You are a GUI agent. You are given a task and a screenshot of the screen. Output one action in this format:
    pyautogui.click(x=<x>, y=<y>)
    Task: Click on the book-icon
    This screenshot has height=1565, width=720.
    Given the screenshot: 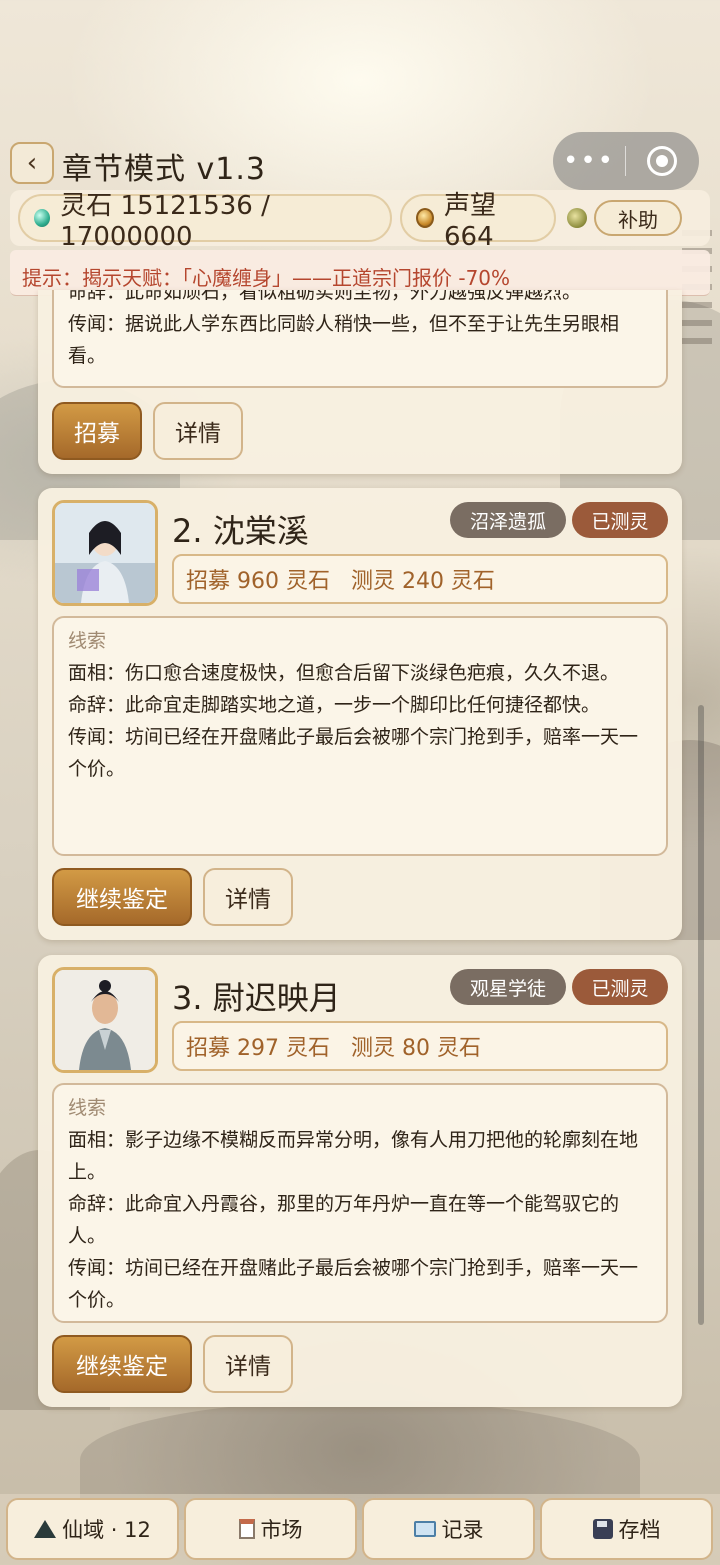 What is the action you would take?
    pyautogui.click(x=424, y=1529)
    